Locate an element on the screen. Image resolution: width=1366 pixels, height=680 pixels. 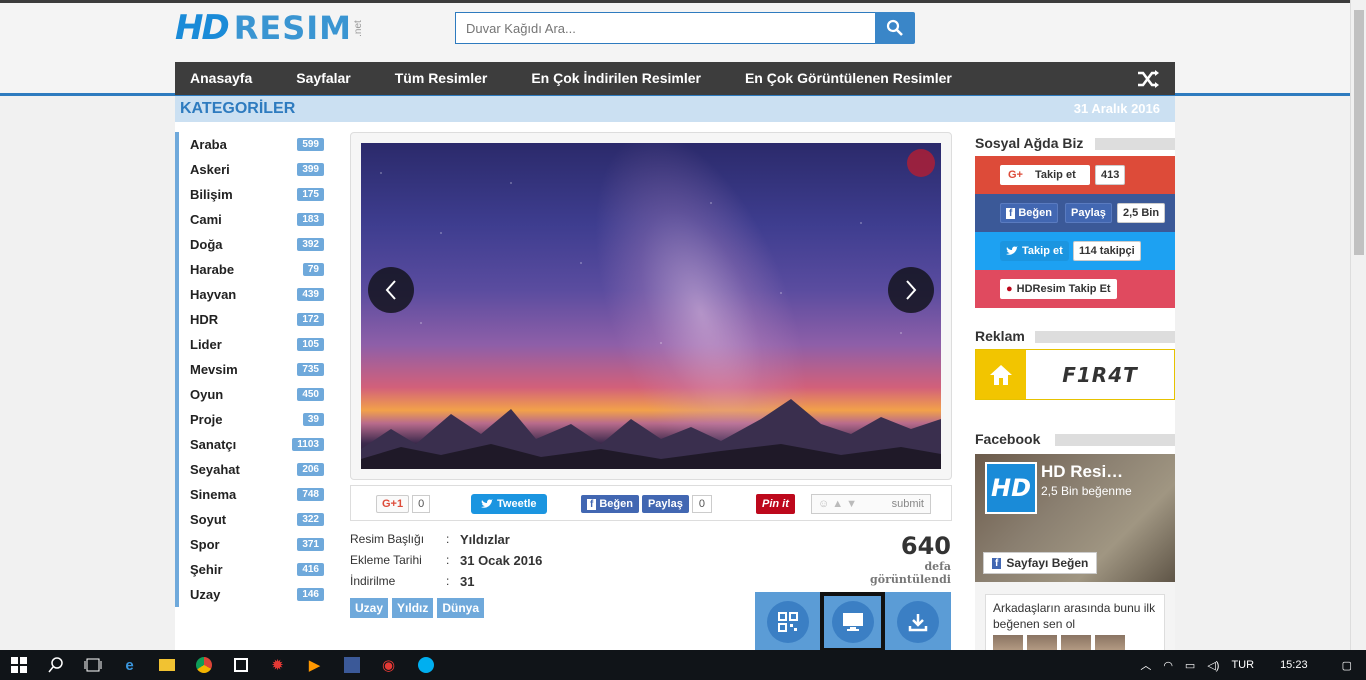
category-item: Şehir 416 is located at coordinates (250, 569).